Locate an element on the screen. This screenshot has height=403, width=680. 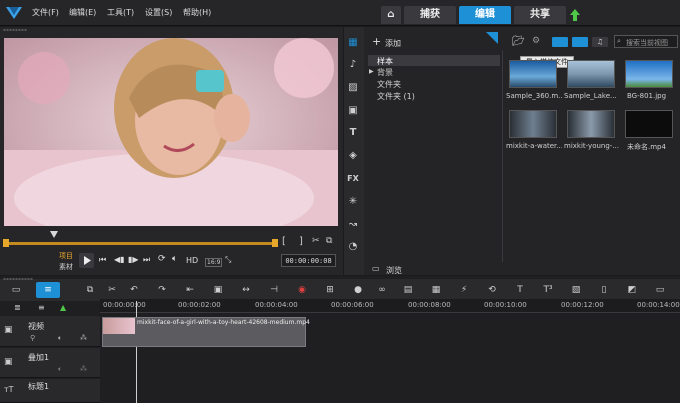
browse-button: 浏览 is located at coordinates (394, 270).